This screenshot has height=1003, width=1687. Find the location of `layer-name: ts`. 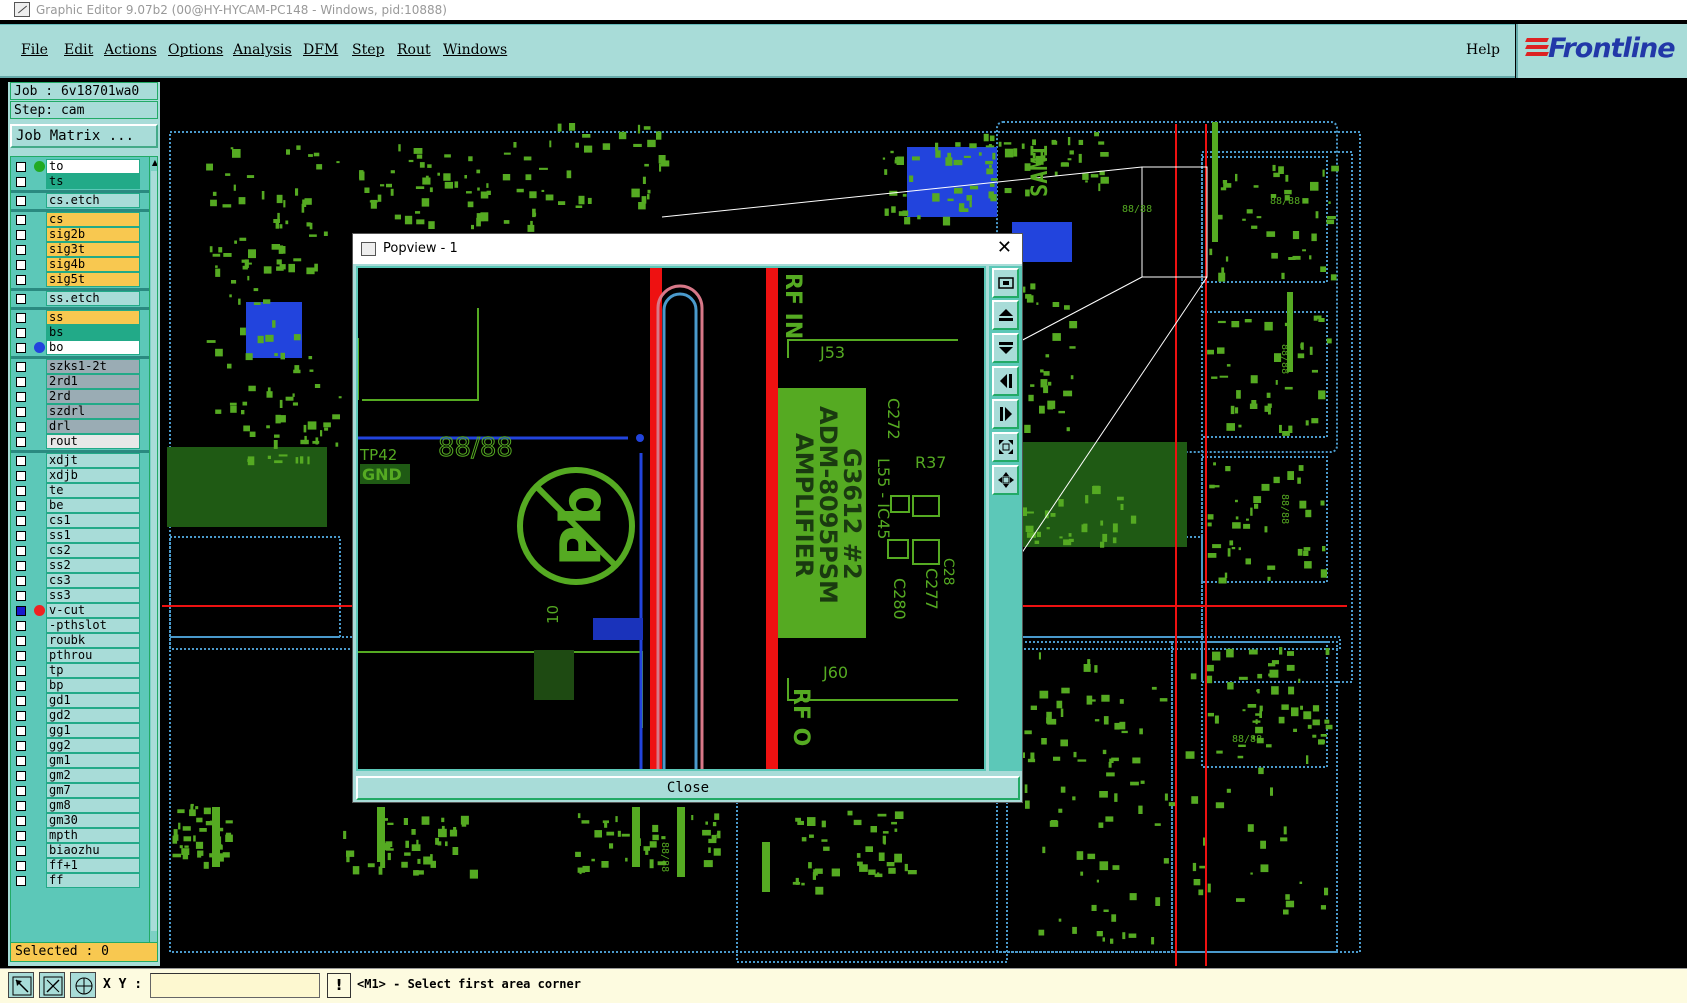

layer-name: ts is located at coordinates (93, 181).